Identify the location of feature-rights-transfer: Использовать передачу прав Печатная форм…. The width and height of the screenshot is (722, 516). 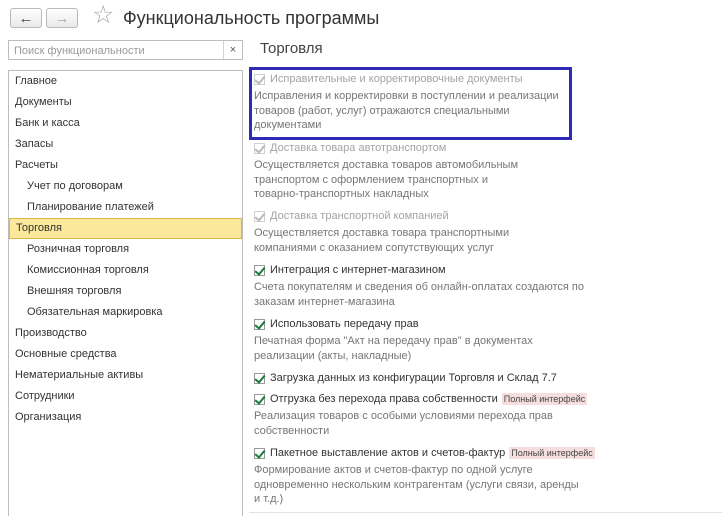
(434, 339).